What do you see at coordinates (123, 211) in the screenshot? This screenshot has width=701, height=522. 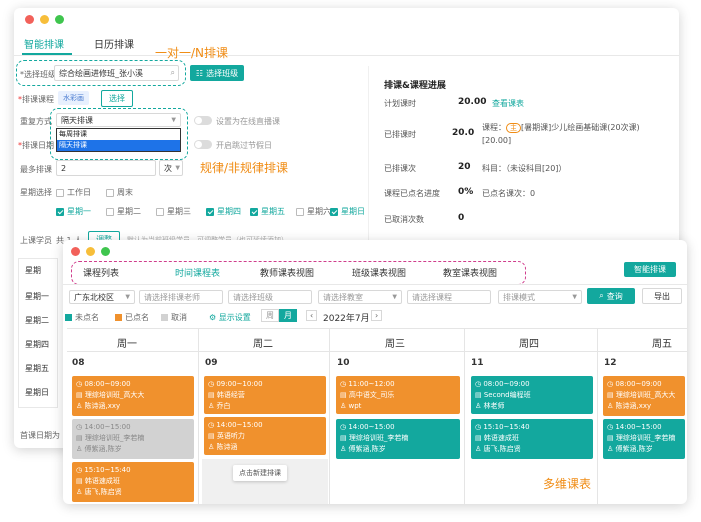 I see `weekday-tue: 星期二` at bounding box center [123, 211].